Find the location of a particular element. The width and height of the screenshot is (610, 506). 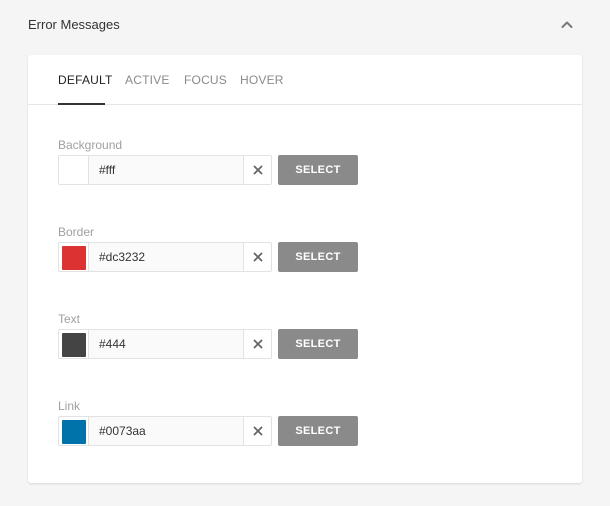

color-swatch-border is located at coordinates (73, 257).